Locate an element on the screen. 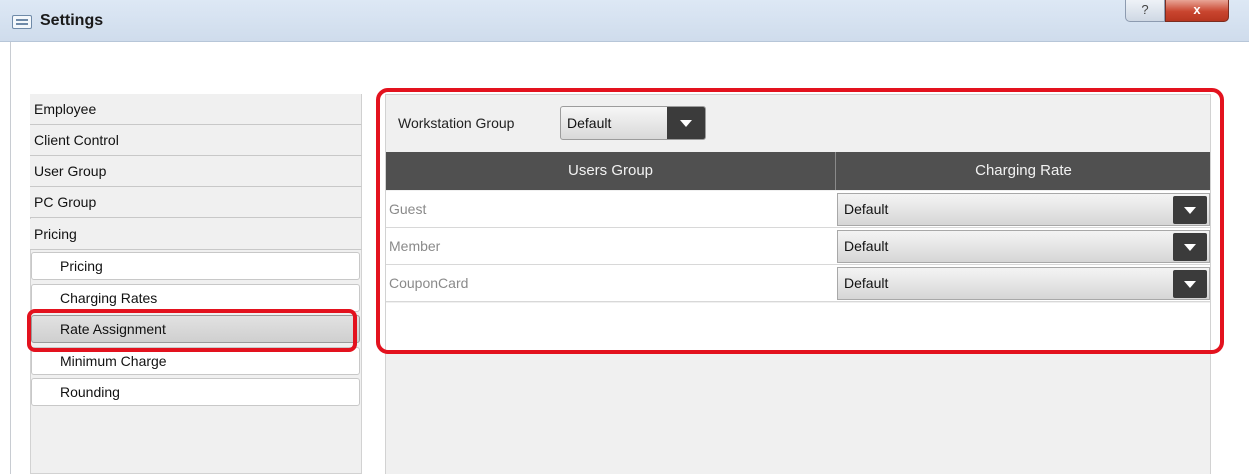  nav-item-pricing: Pricing is located at coordinates (196, 234).